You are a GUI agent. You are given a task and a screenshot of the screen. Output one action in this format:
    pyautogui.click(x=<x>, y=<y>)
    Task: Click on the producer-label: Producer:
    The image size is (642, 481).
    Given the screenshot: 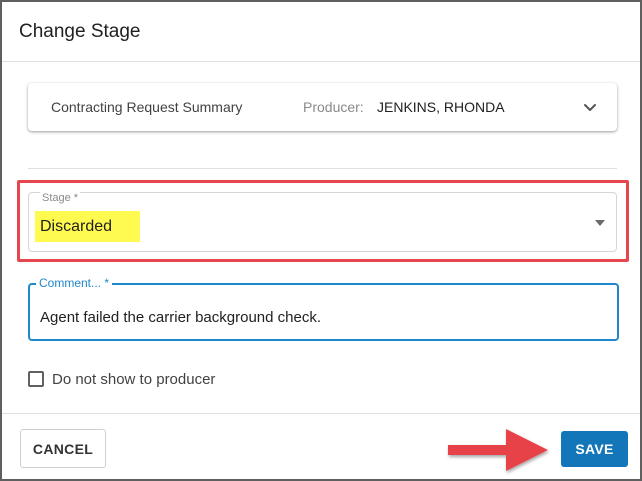 What is the action you would take?
    pyautogui.click(x=333, y=107)
    